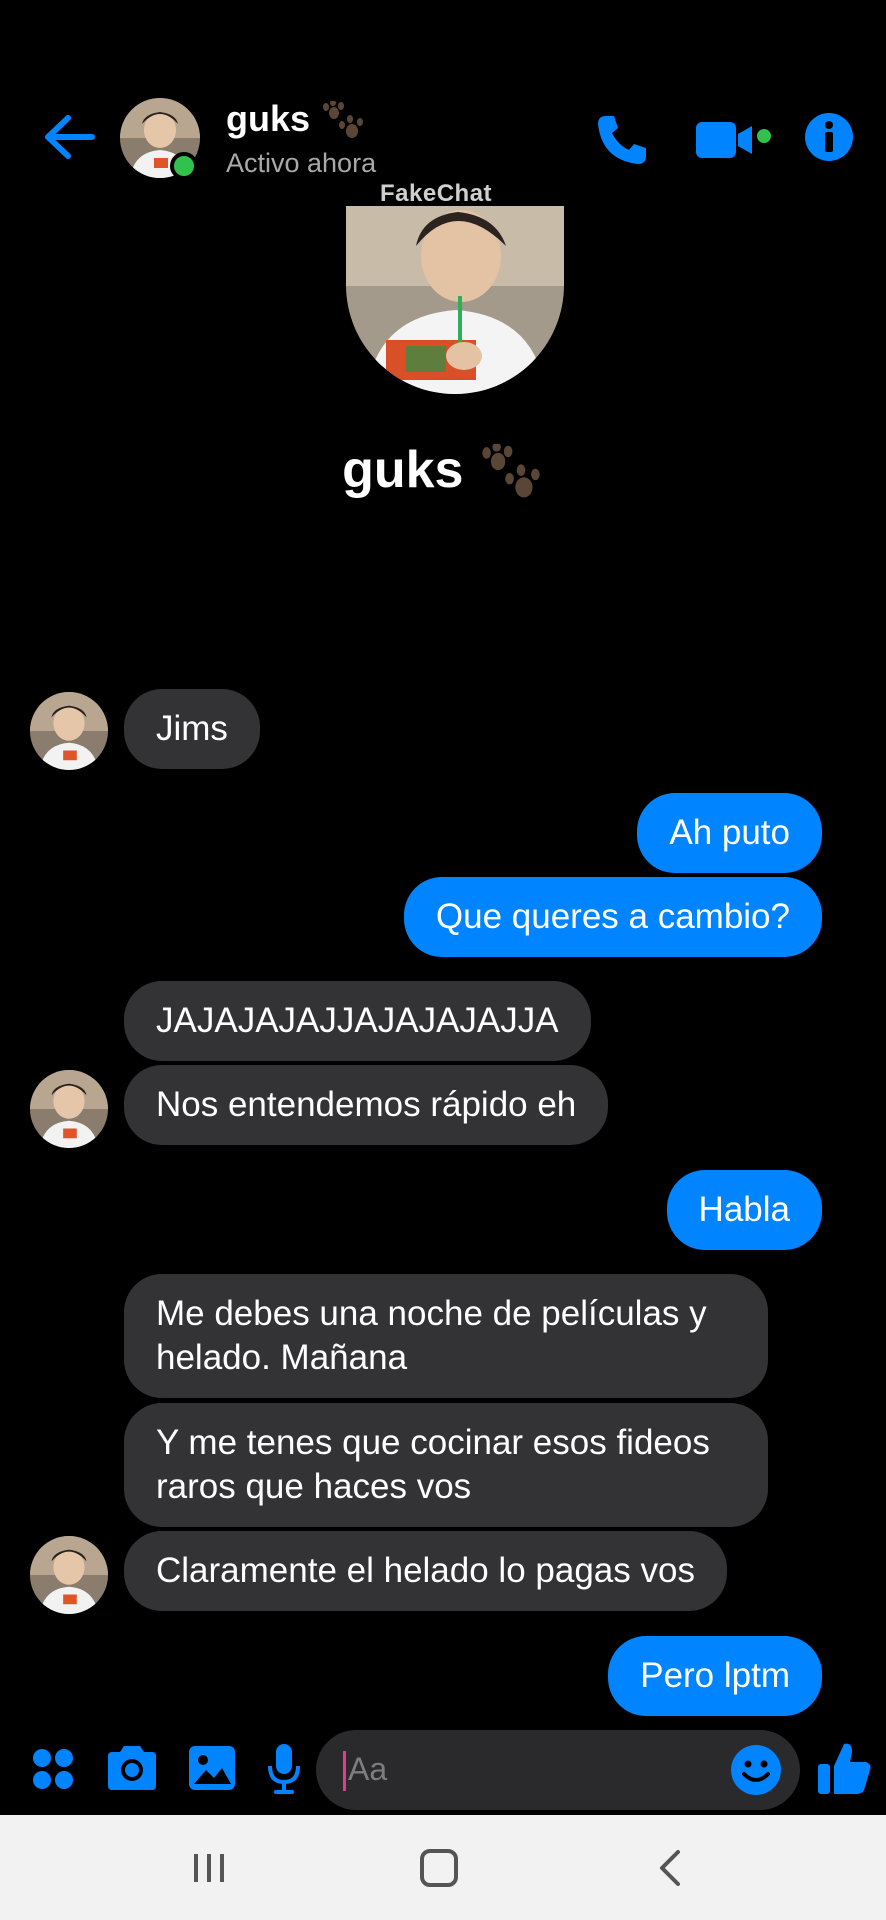 The image size is (886, 1920). What do you see at coordinates (192, 729) in the screenshot?
I see `message-bubble-incoming: Jims` at bounding box center [192, 729].